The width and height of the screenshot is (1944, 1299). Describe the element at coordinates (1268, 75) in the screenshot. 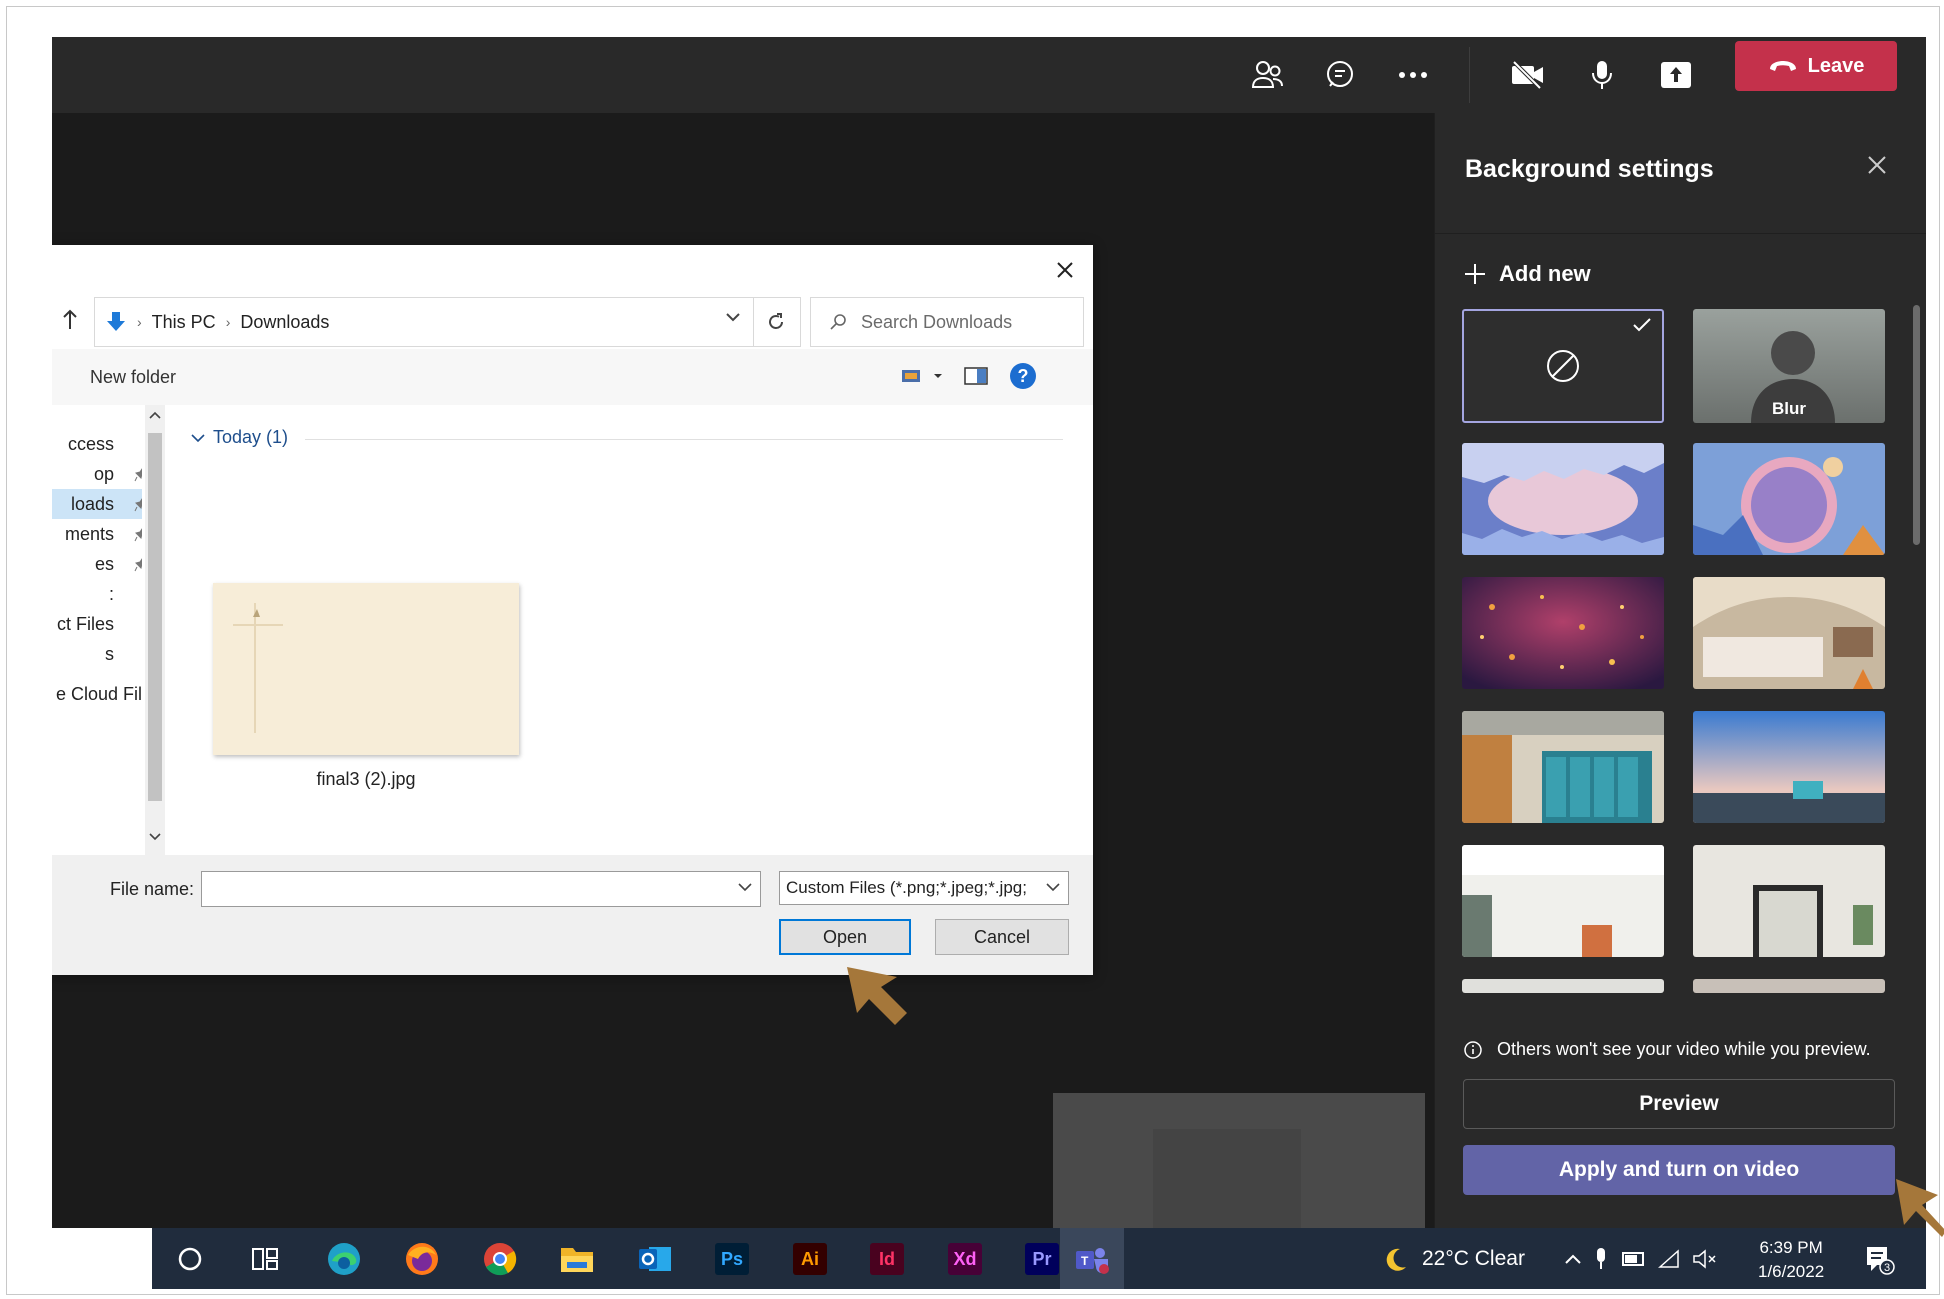

I see `people-icon` at that location.